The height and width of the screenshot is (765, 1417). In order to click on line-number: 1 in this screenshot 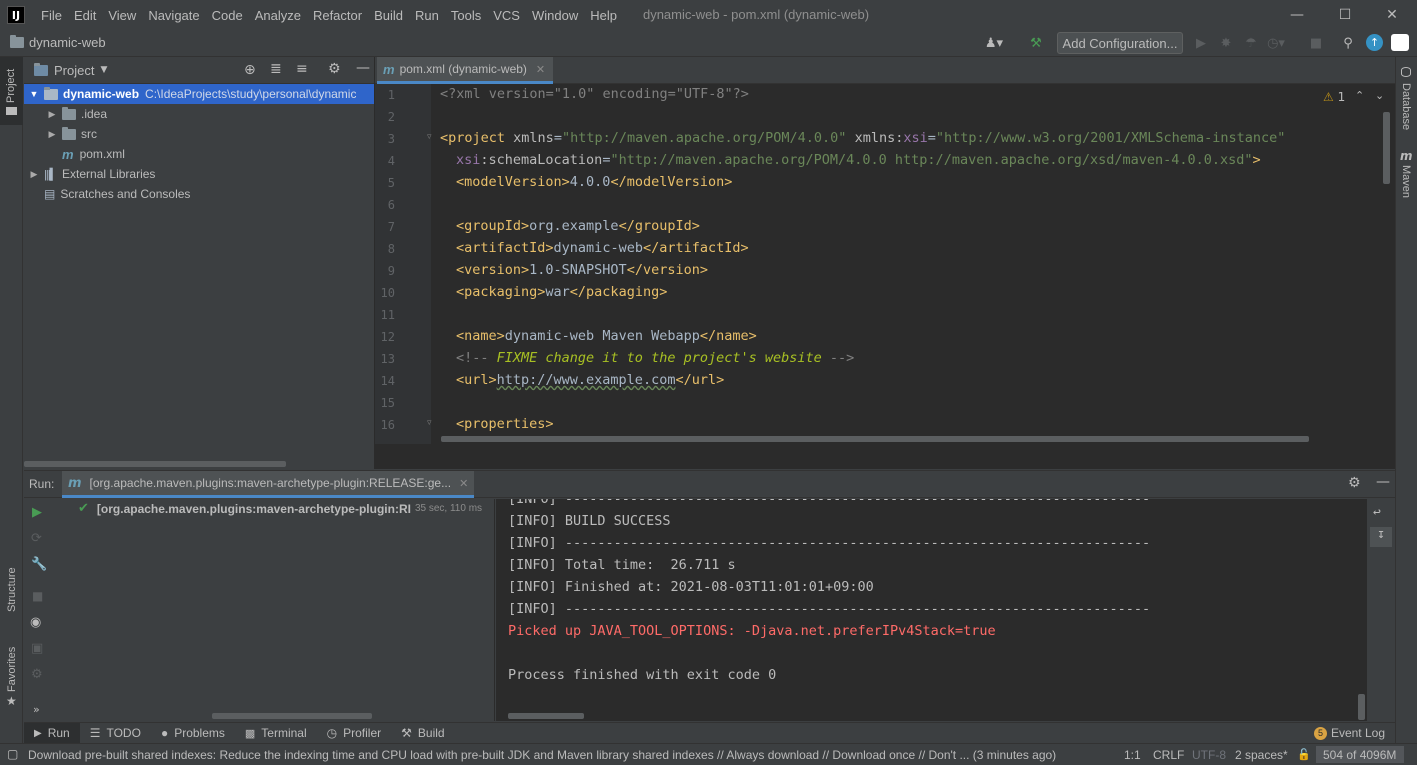, I will do `click(391, 95)`.